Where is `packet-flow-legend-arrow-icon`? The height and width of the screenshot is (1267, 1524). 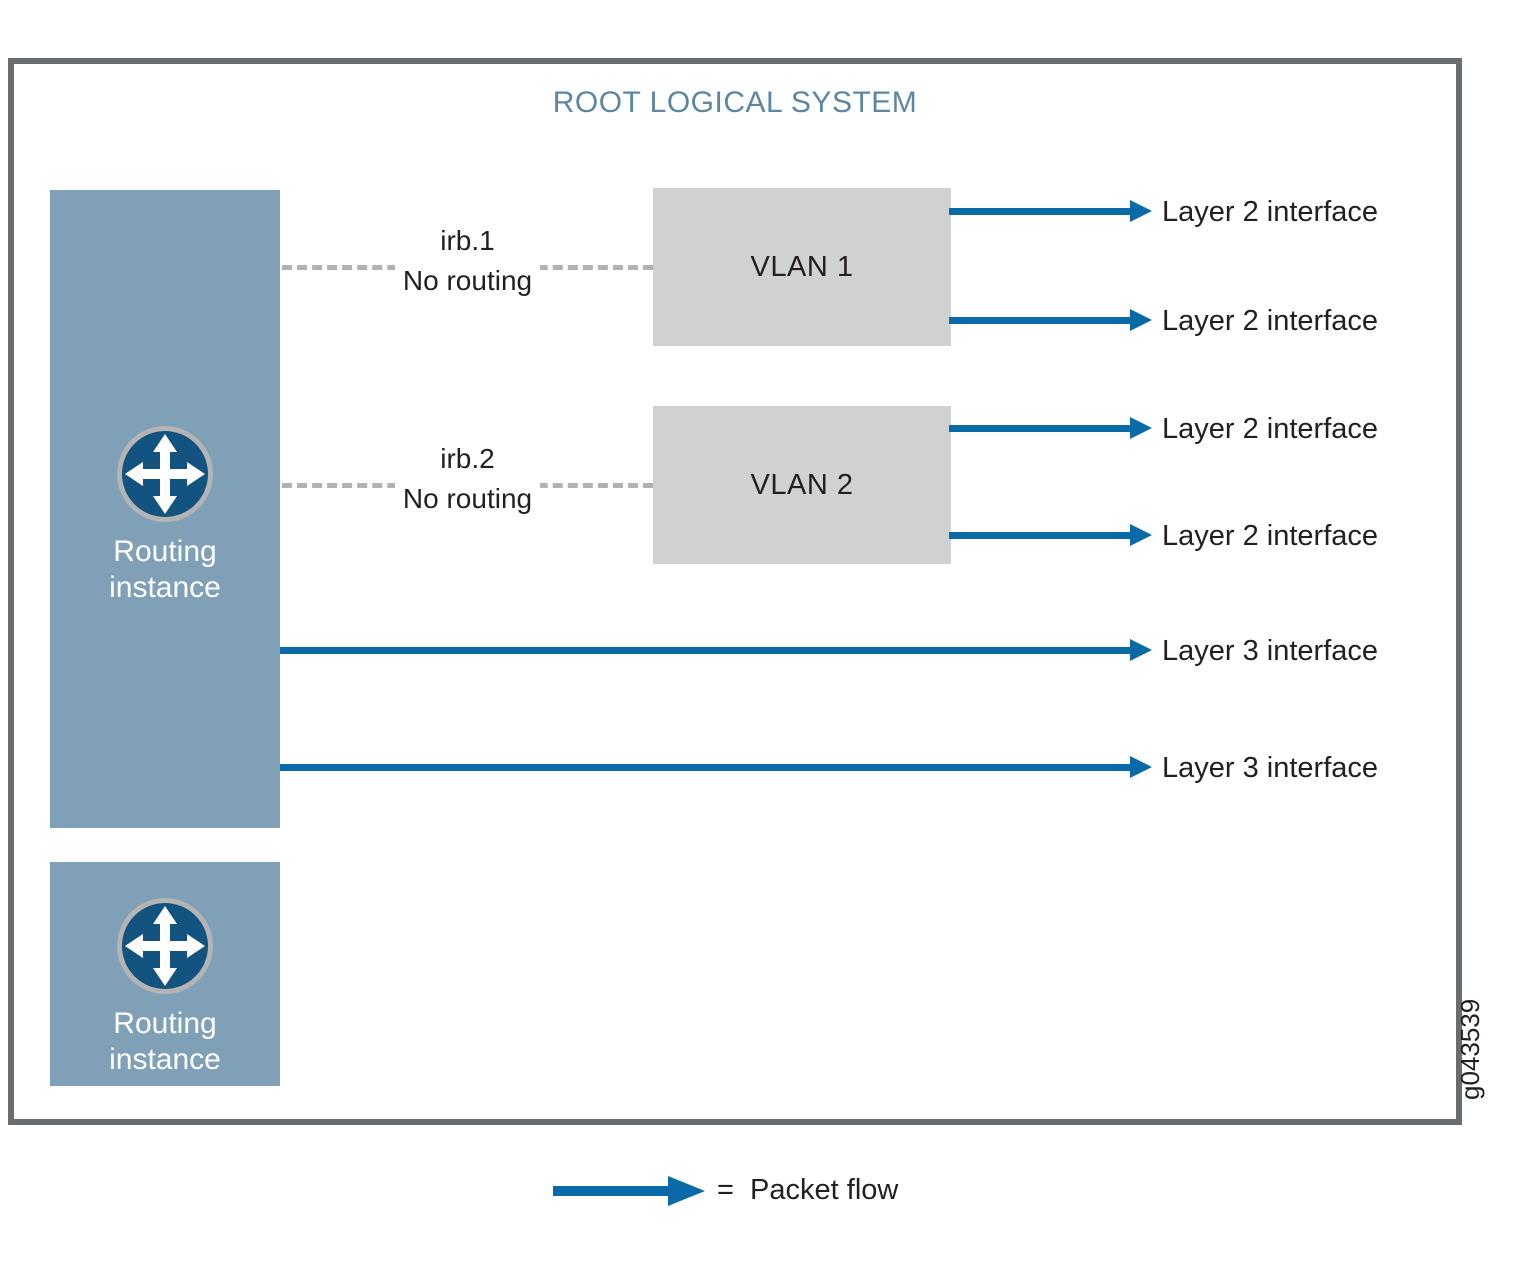
packet-flow-legend-arrow-icon is located at coordinates (629, 1190).